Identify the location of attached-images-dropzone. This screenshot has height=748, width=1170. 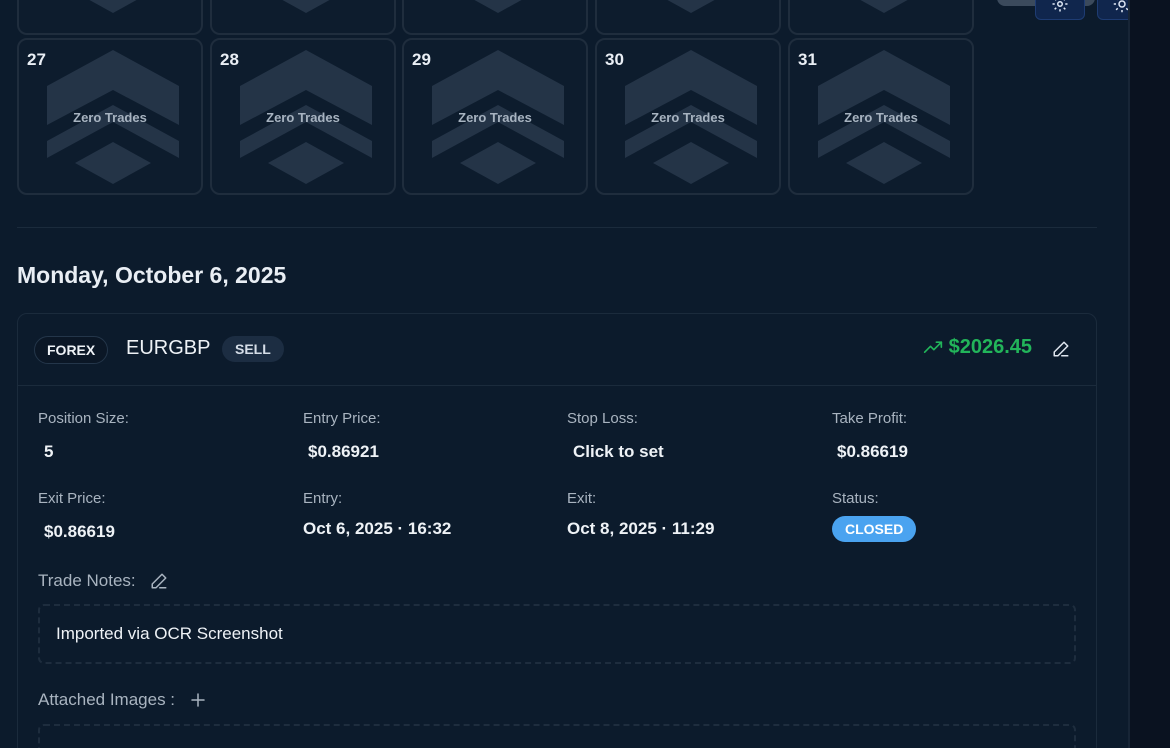
(557, 736).